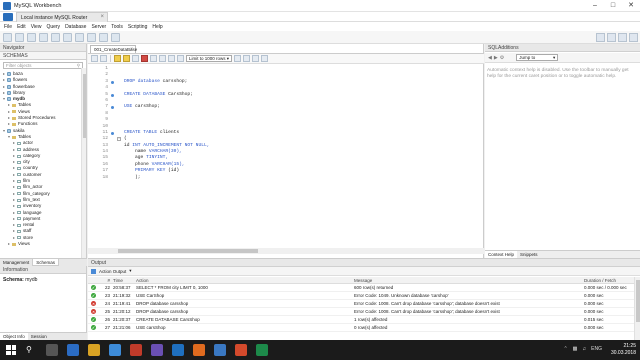 Image resolution: width=640 pixels, height=360 pixels. Describe the element at coordinates (264, 58) in the screenshot. I see `word-wrap-icon` at that location.